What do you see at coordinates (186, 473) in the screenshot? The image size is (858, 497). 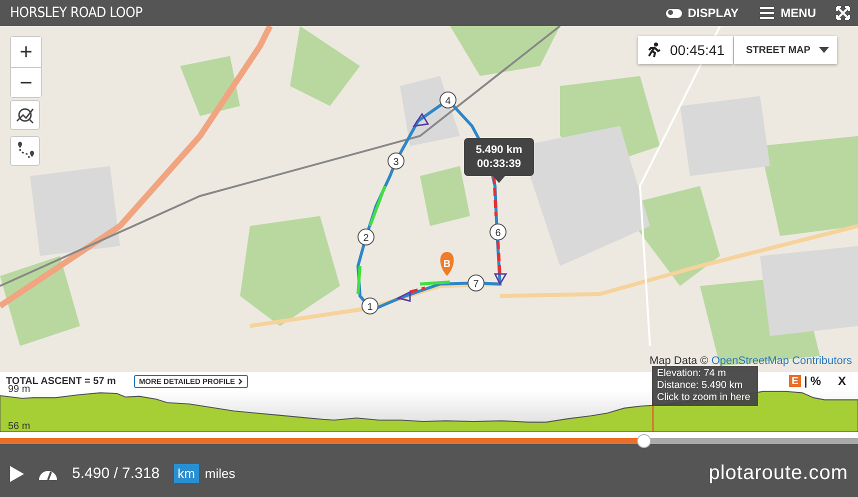 I see `unit-option: km` at bounding box center [186, 473].